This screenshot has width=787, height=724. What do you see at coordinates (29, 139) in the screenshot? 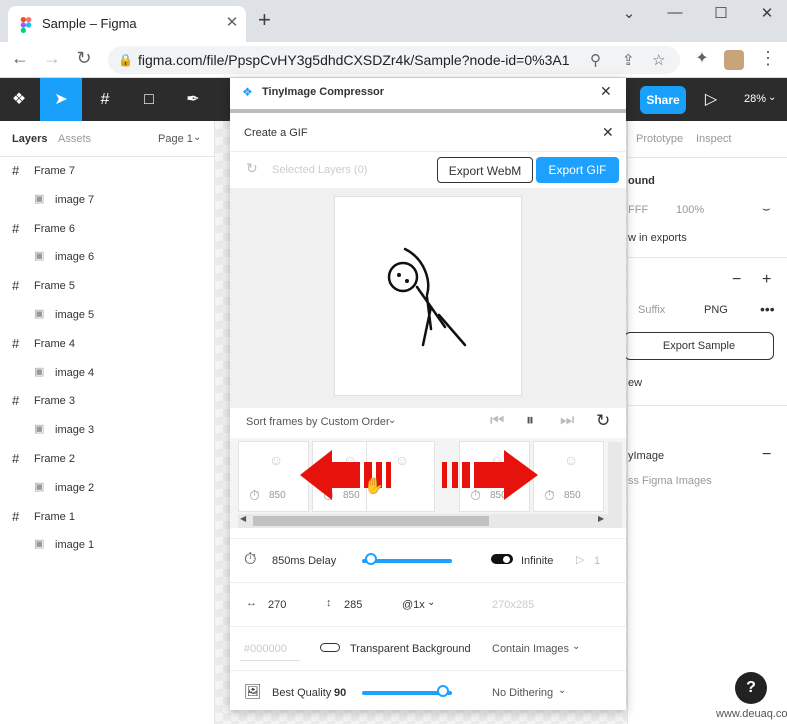
I see `tab-layers: Layers` at bounding box center [29, 139].